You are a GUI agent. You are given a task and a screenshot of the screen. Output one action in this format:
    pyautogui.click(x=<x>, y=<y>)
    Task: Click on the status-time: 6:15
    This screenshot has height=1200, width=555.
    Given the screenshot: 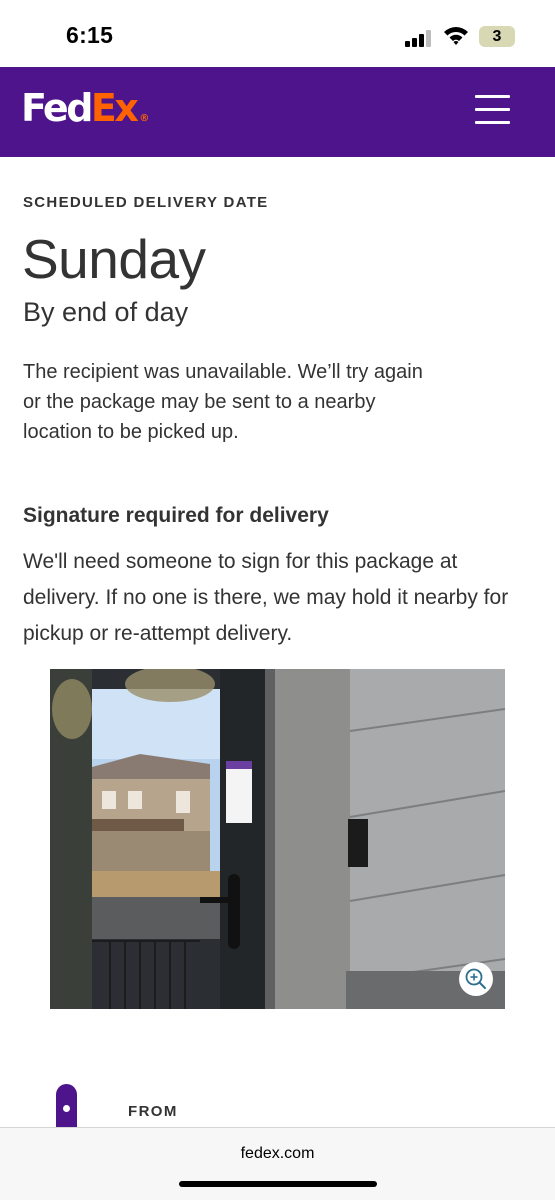 What is the action you would take?
    pyautogui.click(x=90, y=35)
    